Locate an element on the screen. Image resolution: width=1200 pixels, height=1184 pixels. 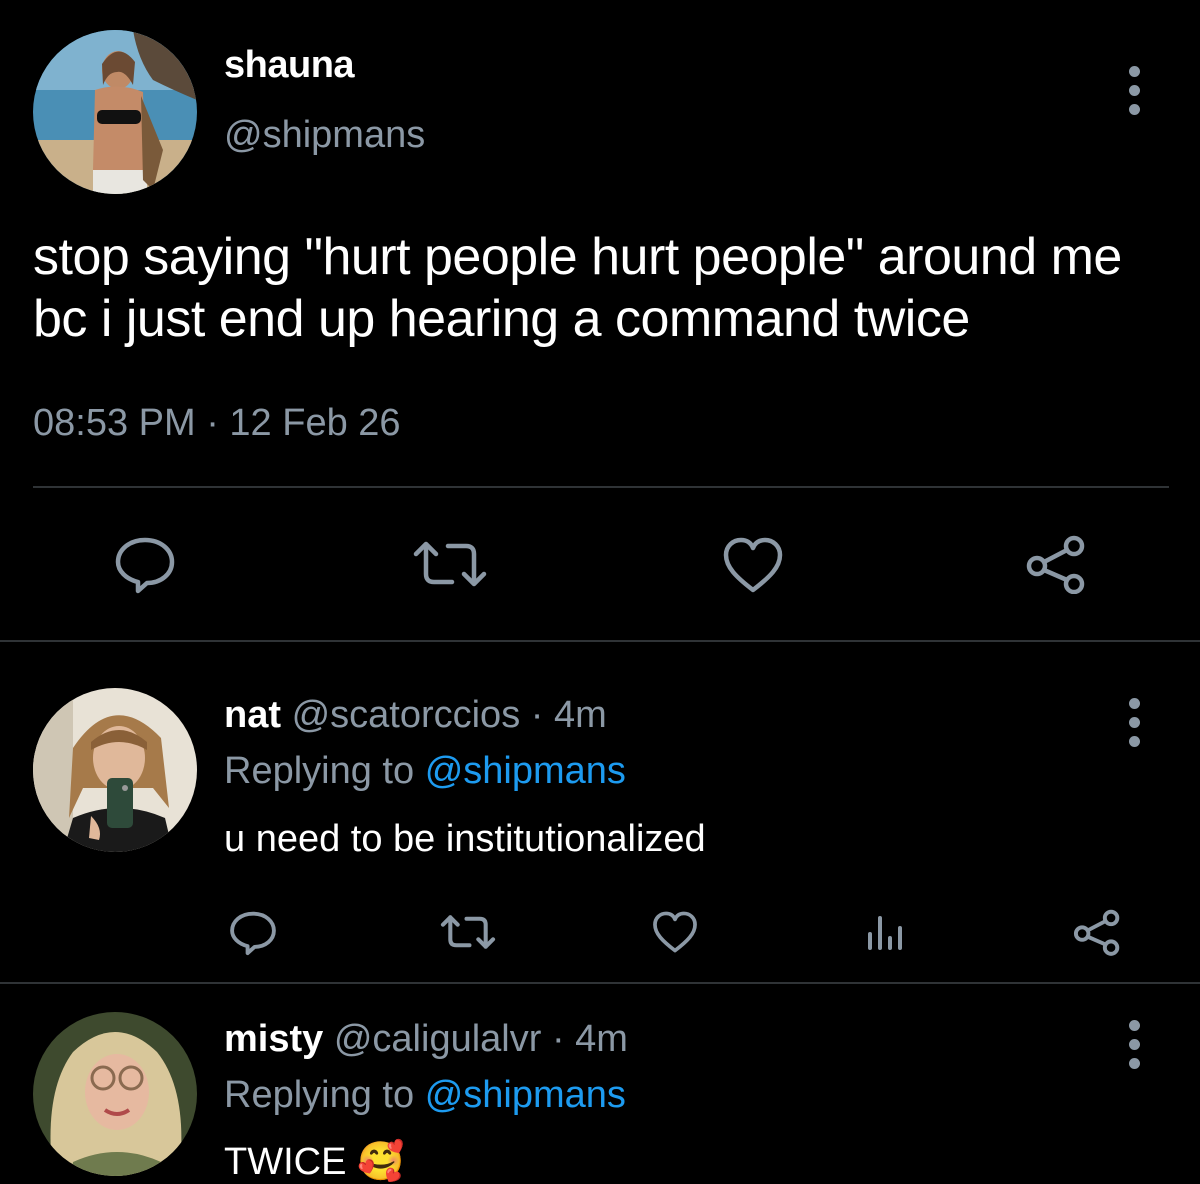
reply-1-text: u need to be institutionalized is located at coordinates (465, 839).